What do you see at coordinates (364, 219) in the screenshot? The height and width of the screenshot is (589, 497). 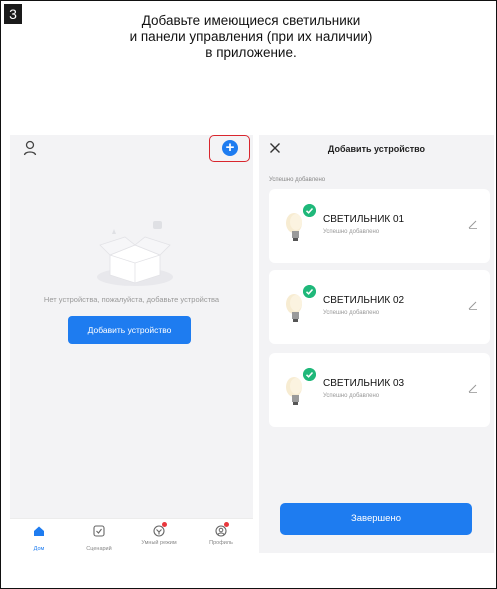 I see `device-name: СВЕТИЛЬНИК 01` at bounding box center [364, 219].